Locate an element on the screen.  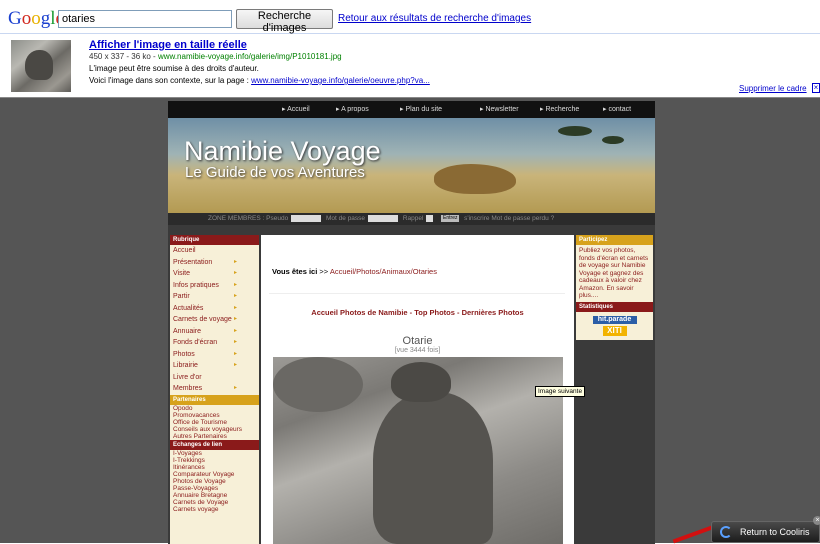
menu-item: Fonds d'écran ▸ is located at coordinates (214, 343).